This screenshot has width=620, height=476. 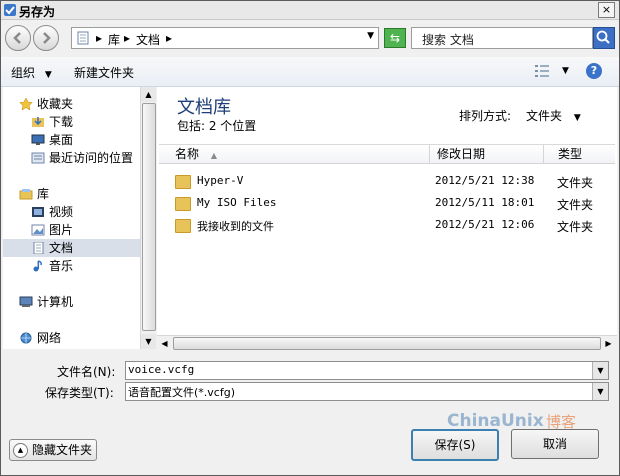 What do you see at coordinates (114, 39) in the screenshot?
I see `breadcrumb-library: 库` at bounding box center [114, 39].